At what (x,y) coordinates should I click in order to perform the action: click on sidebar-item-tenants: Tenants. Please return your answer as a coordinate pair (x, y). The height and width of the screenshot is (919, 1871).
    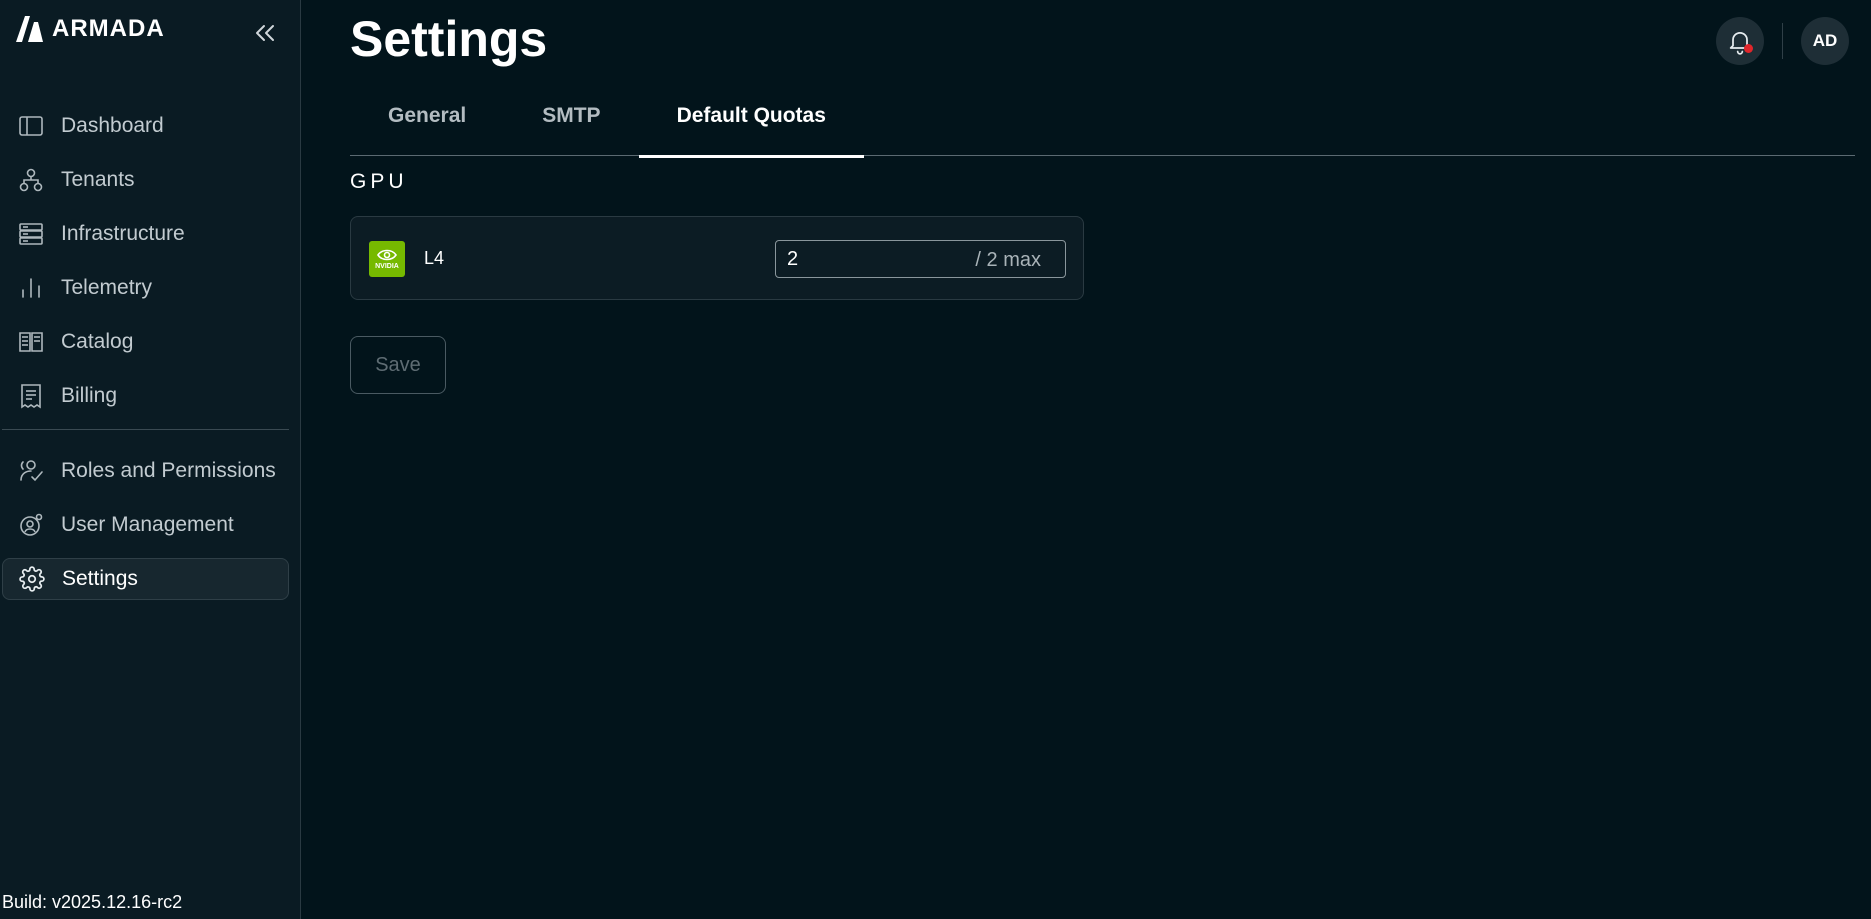
    Looking at the image, I should click on (145, 180).